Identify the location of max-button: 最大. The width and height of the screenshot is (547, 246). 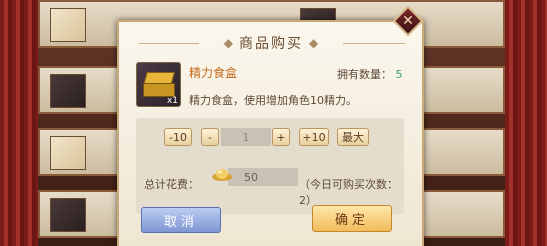
(353, 137).